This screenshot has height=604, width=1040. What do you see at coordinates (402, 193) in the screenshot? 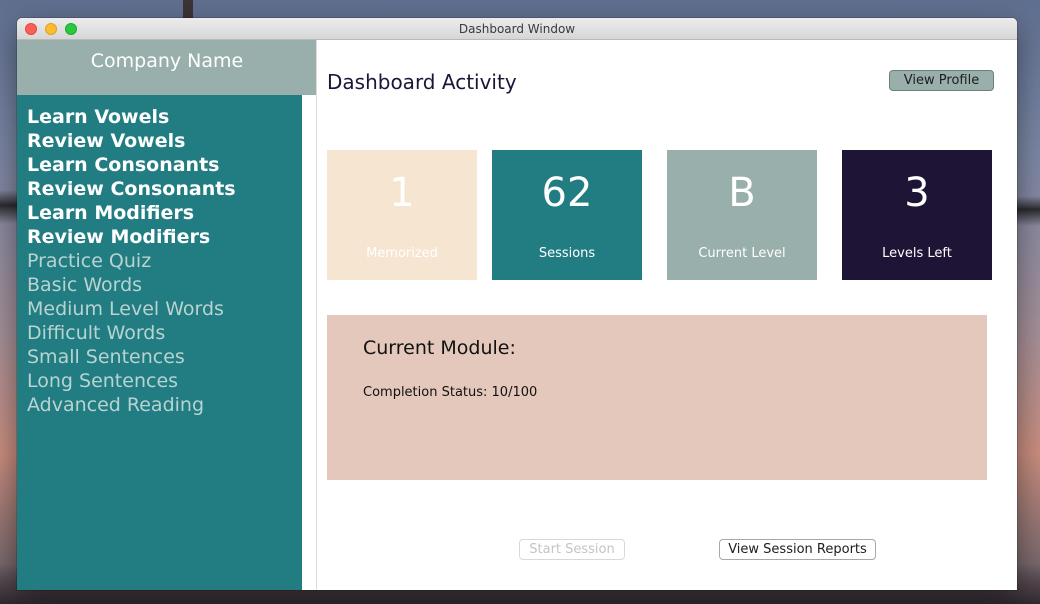
I see `stat-value: 1` at bounding box center [402, 193].